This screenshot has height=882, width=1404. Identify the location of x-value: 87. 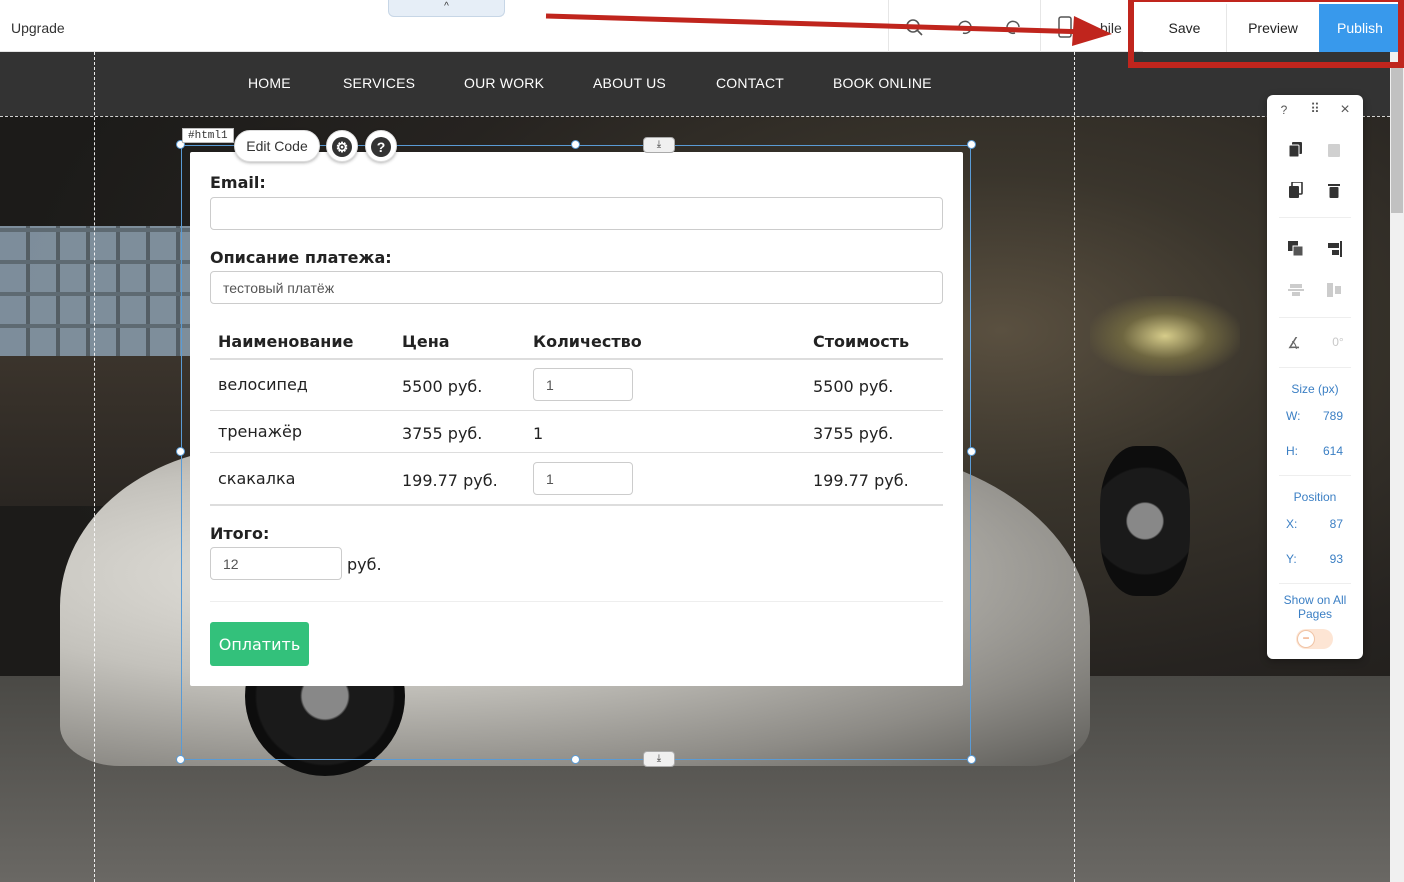
(1327, 524).